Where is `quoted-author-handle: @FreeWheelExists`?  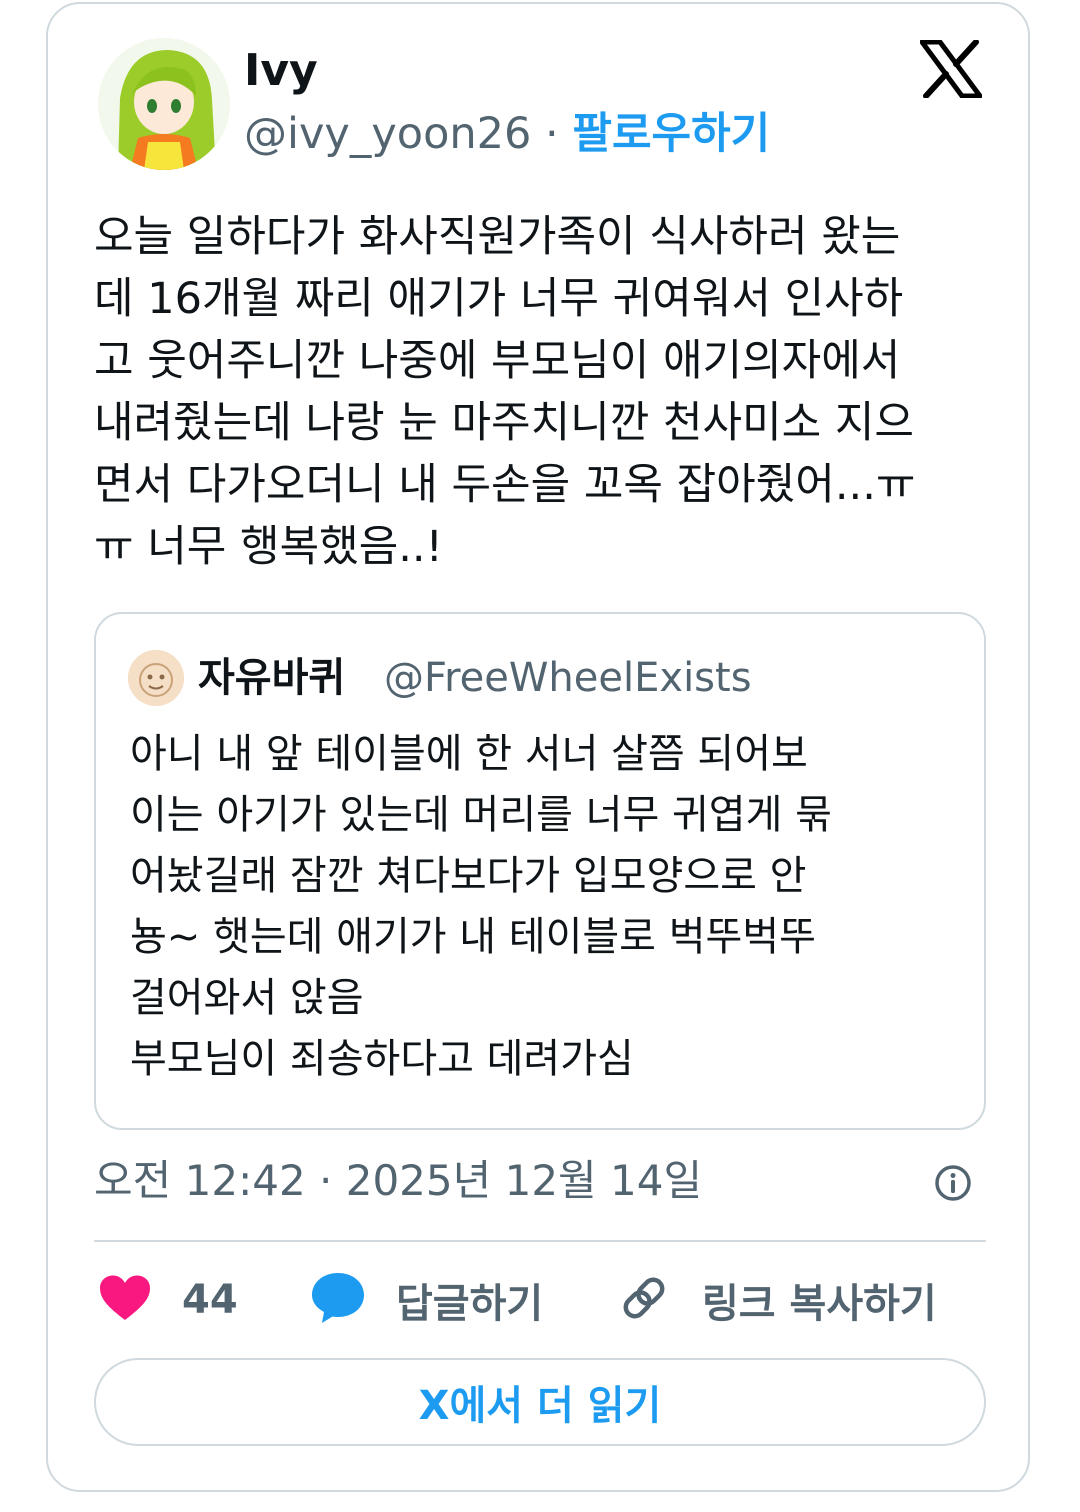 quoted-author-handle: @FreeWheelExists is located at coordinates (568, 678).